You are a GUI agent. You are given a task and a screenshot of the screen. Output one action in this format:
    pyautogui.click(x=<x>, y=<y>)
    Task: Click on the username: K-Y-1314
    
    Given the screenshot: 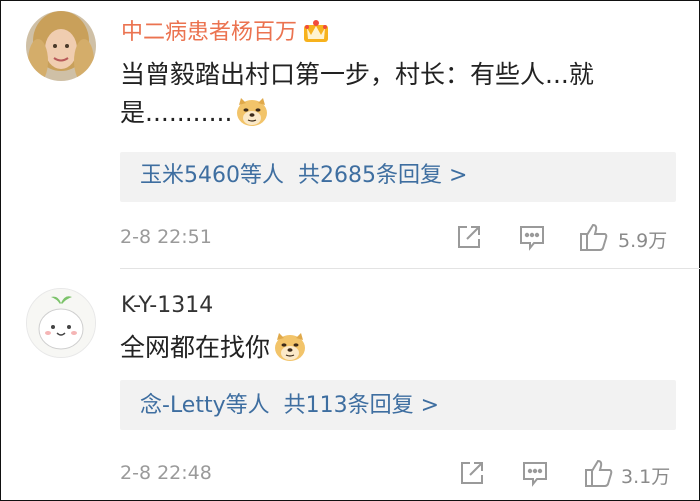 What is the action you would take?
    pyautogui.click(x=167, y=305)
    